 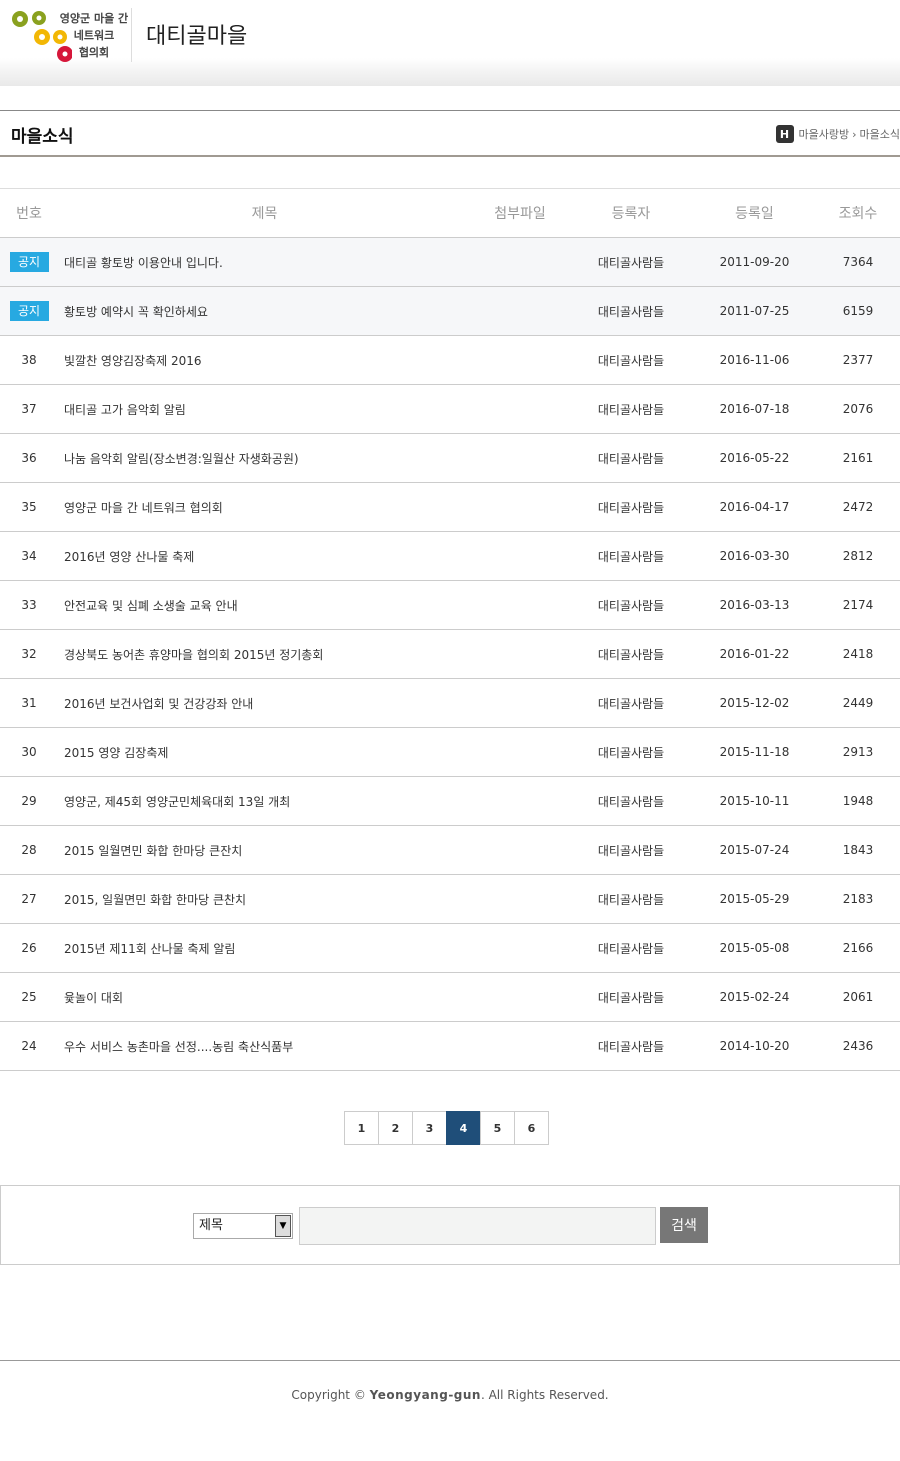 I want to click on post-subject-link: 2016년 영양 산나물 축제, so click(x=264, y=556).